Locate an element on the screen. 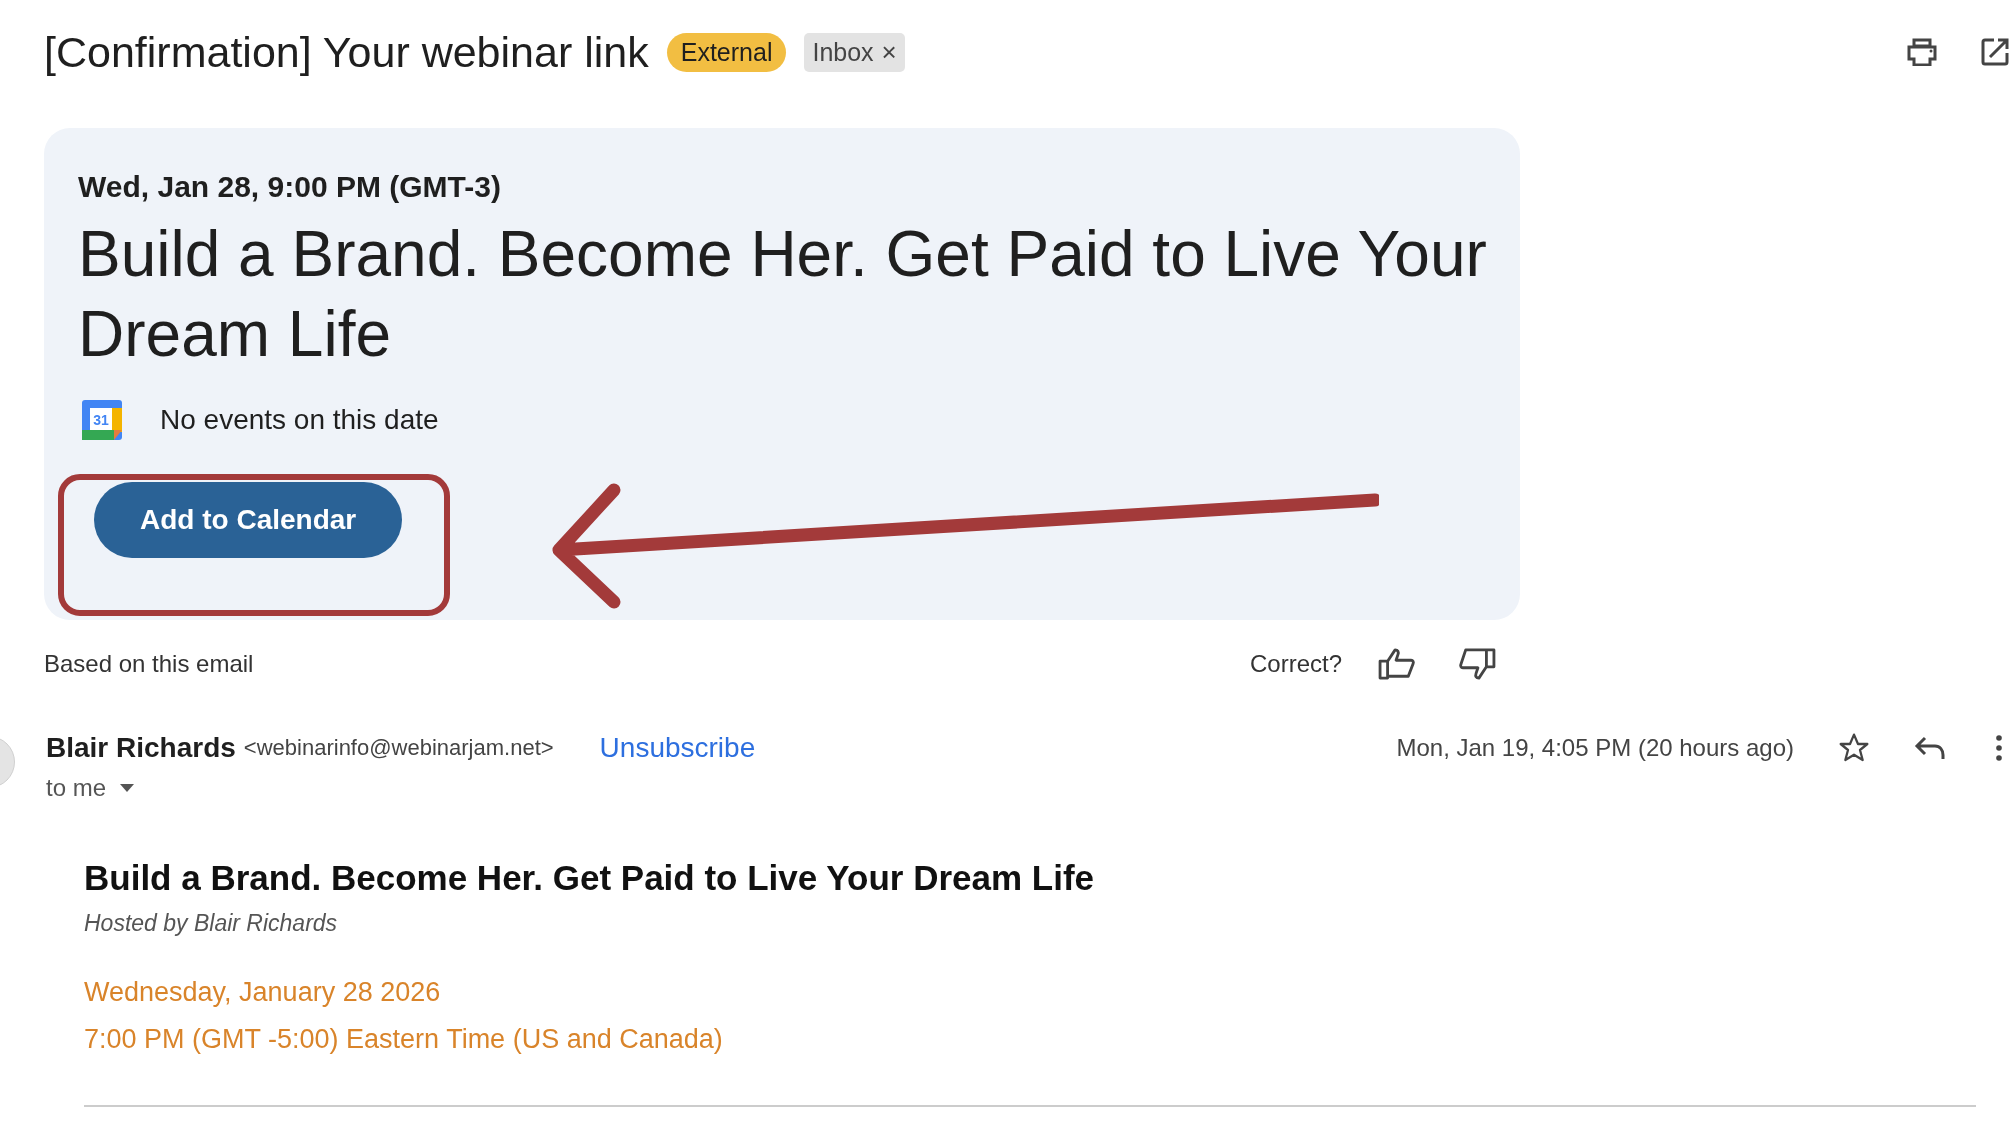 This screenshot has width=2012, height=1130. webinar-date: Wednesday, January 28 2026 is located at coordinates (263, 992).